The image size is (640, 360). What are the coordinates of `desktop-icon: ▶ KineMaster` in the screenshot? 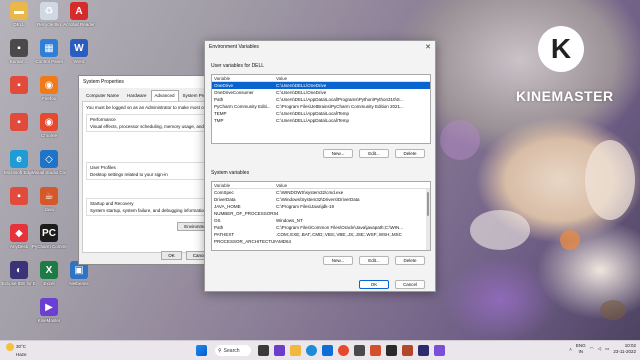 It's located at (49, 310).